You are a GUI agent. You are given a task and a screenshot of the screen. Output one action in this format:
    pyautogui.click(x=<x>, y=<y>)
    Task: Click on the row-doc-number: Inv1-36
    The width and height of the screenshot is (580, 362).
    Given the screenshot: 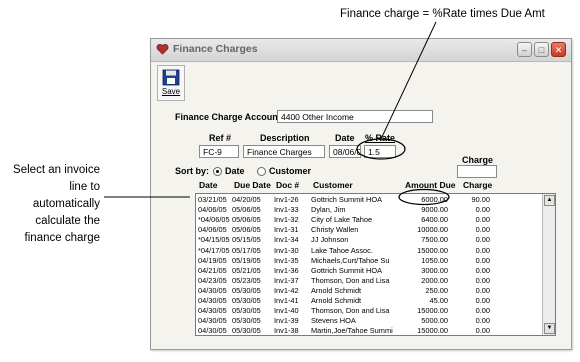 What is the action you would take?
    pyautogui.click(x=286, y=270)
    